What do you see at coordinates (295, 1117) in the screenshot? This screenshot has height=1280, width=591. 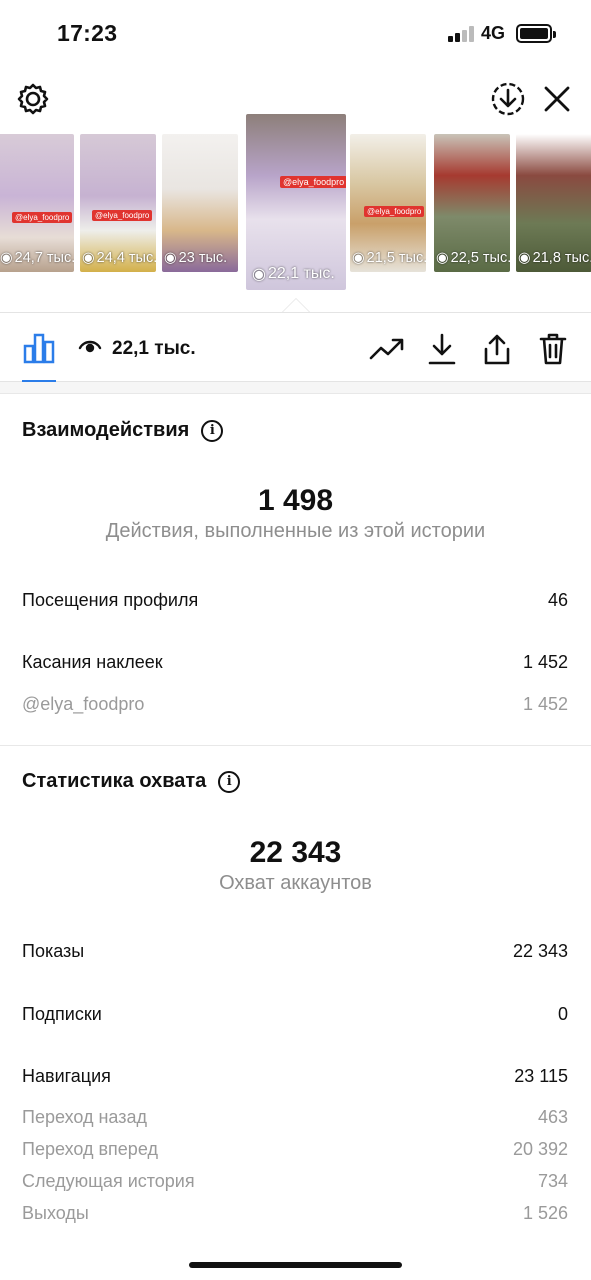 I see `stat-row-sub: Переход назад 463` at bounding box center [295, 1117].